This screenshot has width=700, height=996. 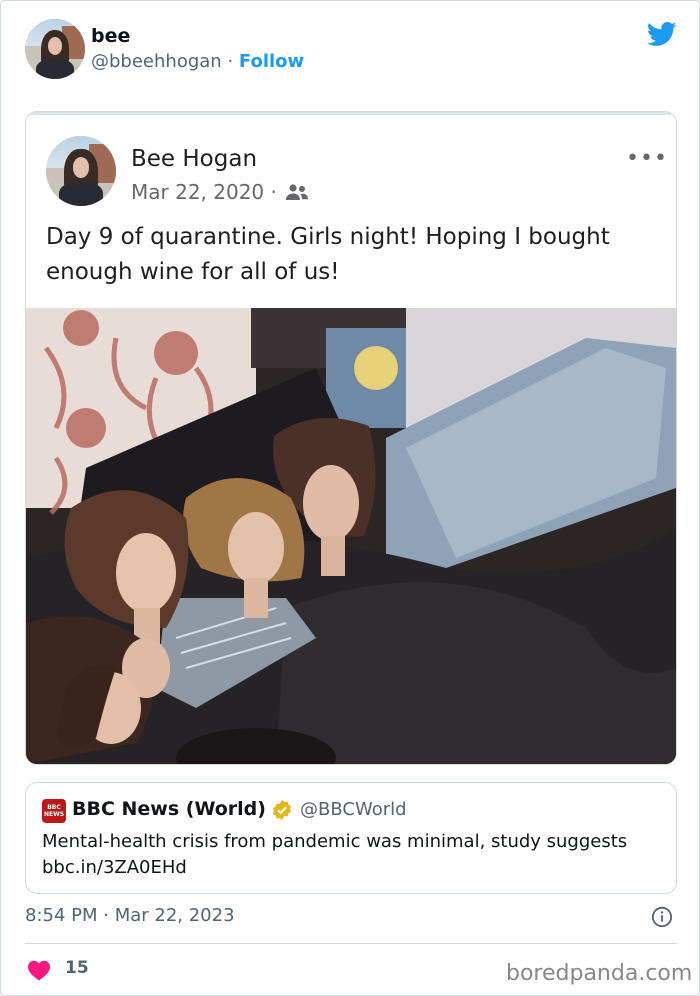 I want to click on post-date: Mar 22, 2020 ·, so click(x=204, y=192).